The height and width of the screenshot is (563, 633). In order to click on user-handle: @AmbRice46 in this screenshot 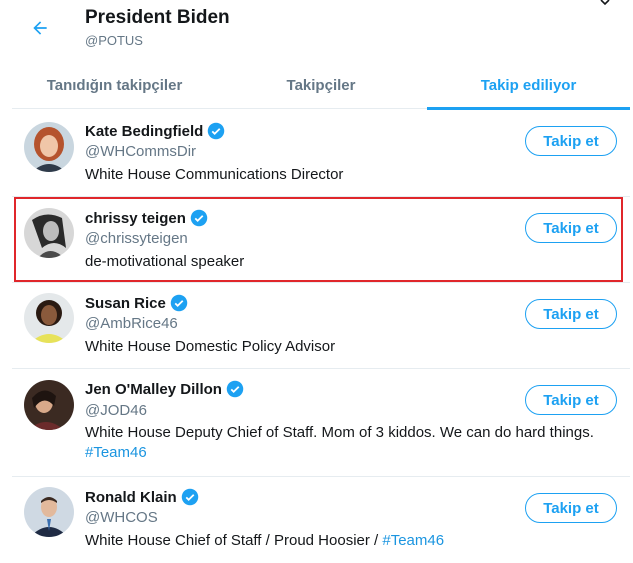, I will do `click(131, 323)`.